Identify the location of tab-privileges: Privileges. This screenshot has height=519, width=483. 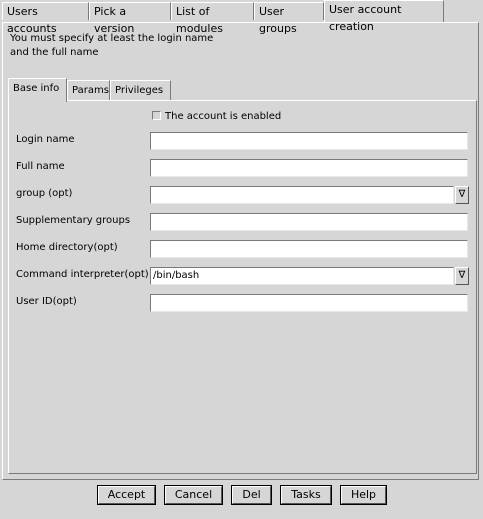
(140, 90).